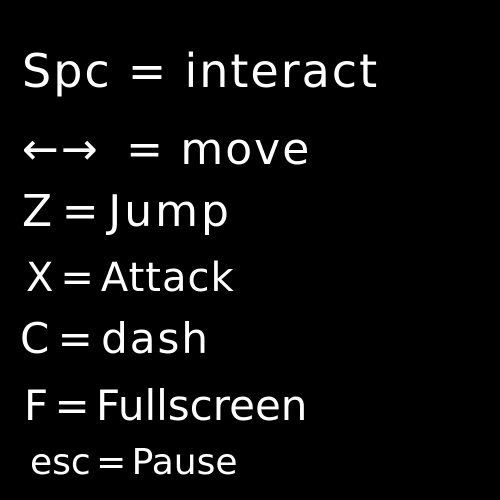 The image size is (500, 500). I want to click on control-pause: esc = Pause, so click(134, 463).